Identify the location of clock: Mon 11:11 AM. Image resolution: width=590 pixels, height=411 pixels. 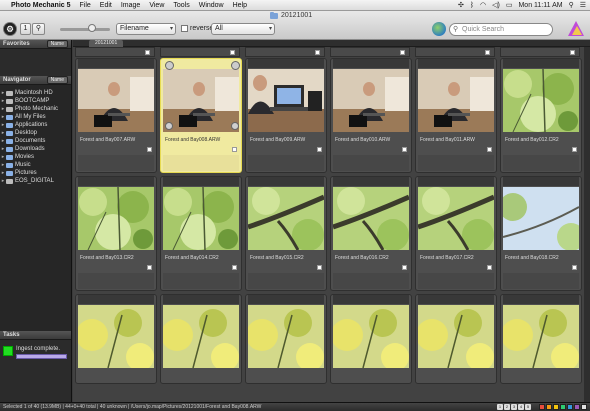
(540, 5).